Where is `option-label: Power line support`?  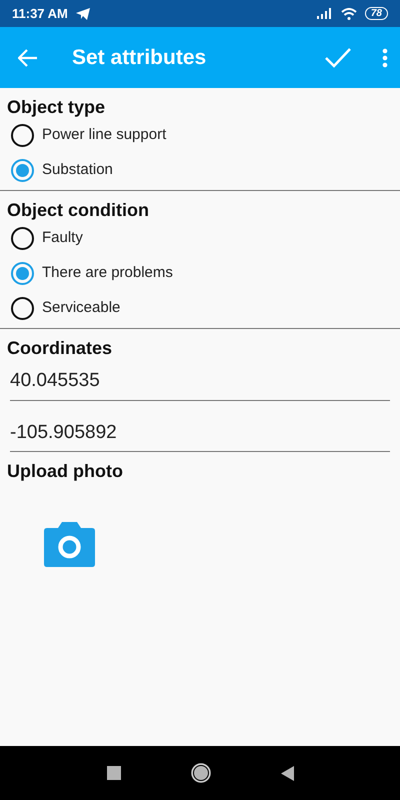
option-label: Power line support is located at coordinates (104, 135).